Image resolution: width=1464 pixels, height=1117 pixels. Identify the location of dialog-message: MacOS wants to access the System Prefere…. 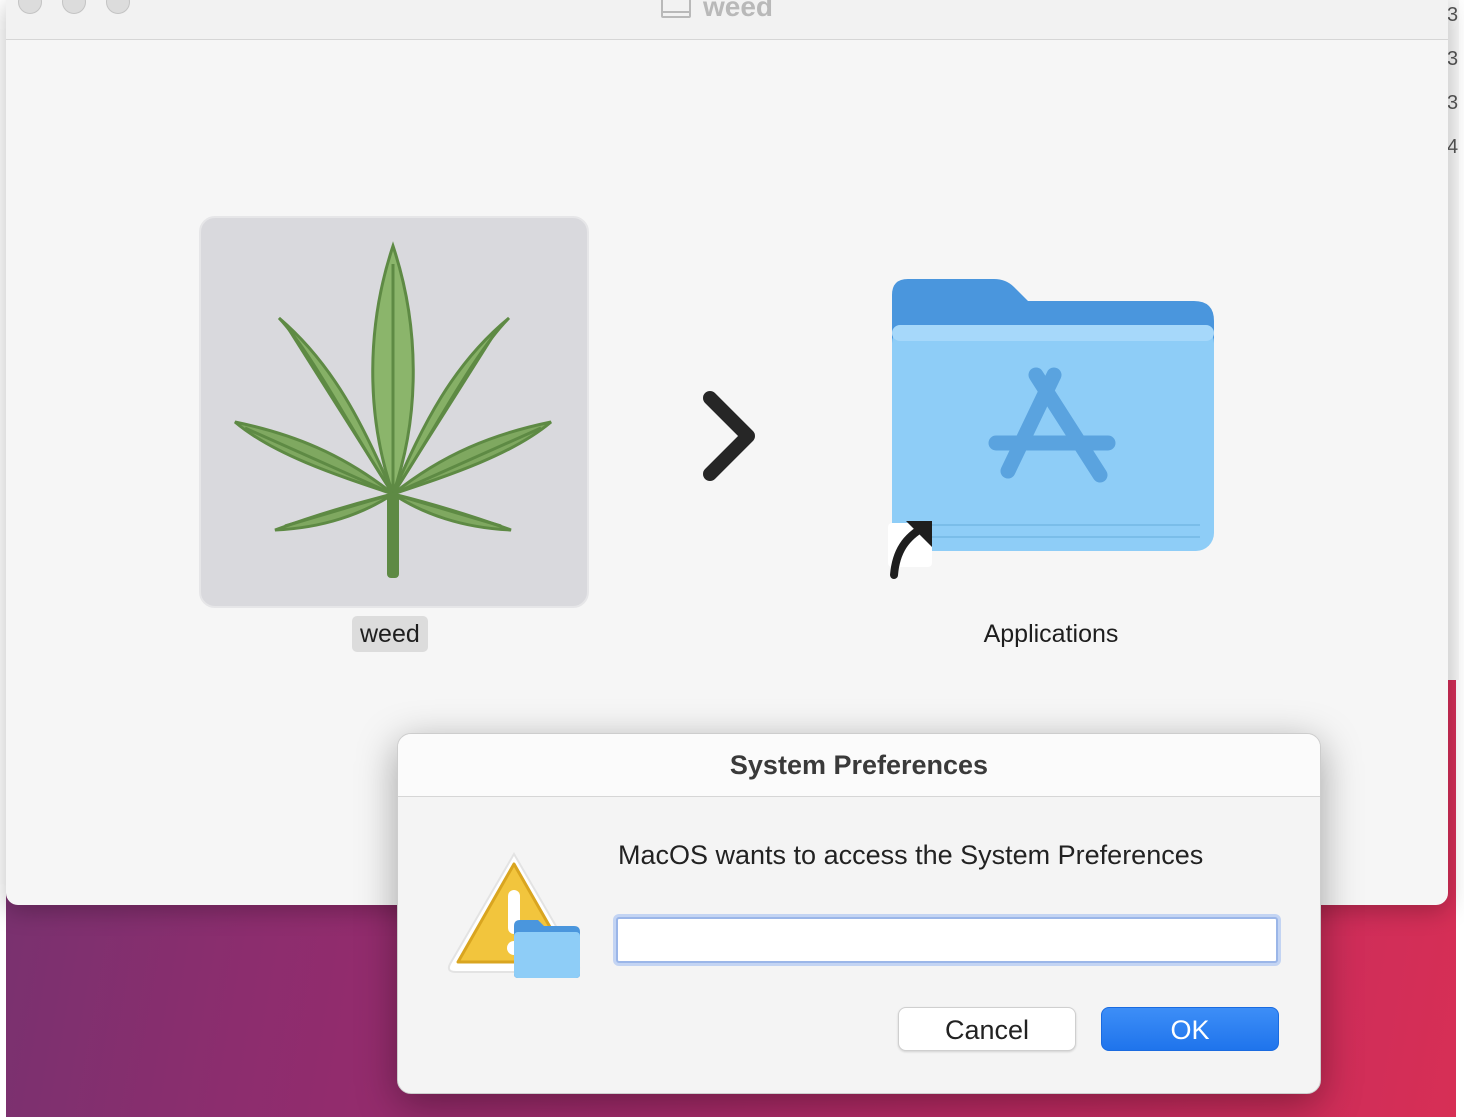
(911, 855).